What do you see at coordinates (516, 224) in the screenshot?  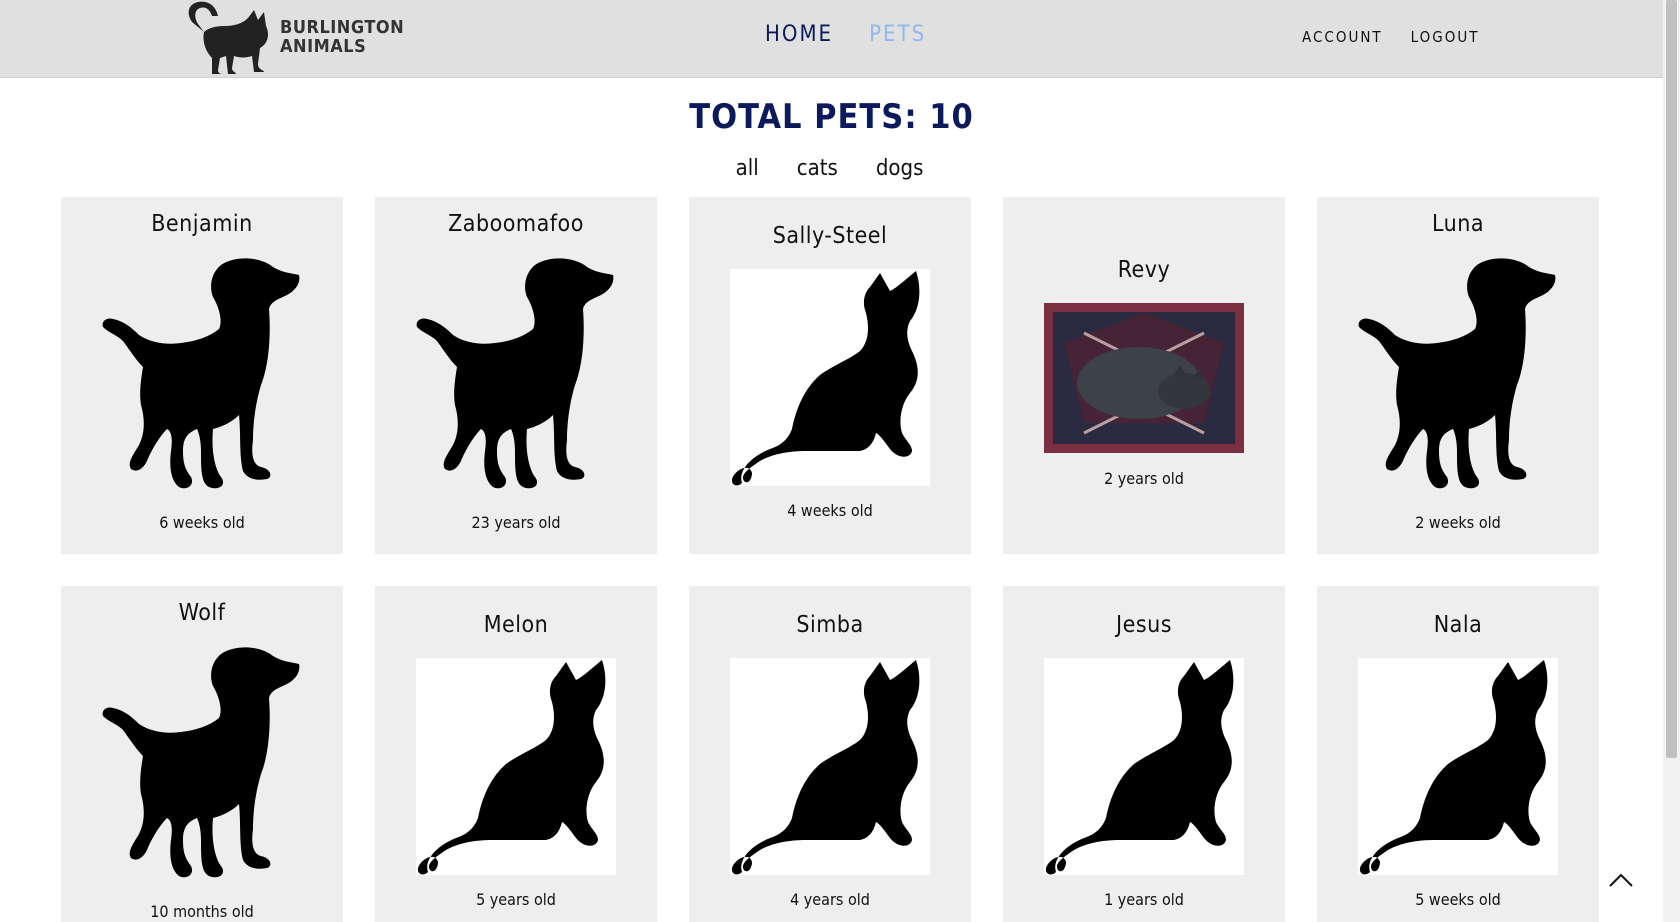 I see `pet-name: Zaboomafoo` at bounding box center [516, 224].